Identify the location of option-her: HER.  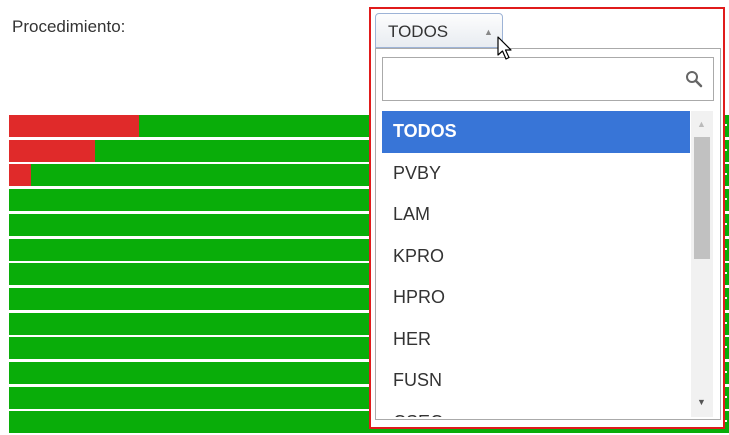
(536, 340).